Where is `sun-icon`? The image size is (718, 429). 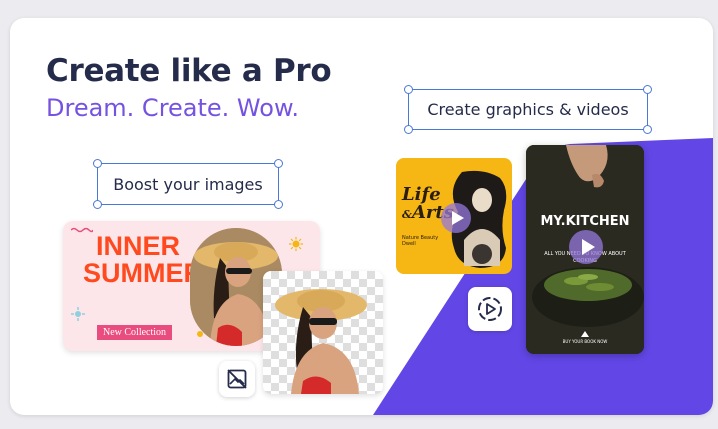 sun-icon is located at coordinates (296, 244).